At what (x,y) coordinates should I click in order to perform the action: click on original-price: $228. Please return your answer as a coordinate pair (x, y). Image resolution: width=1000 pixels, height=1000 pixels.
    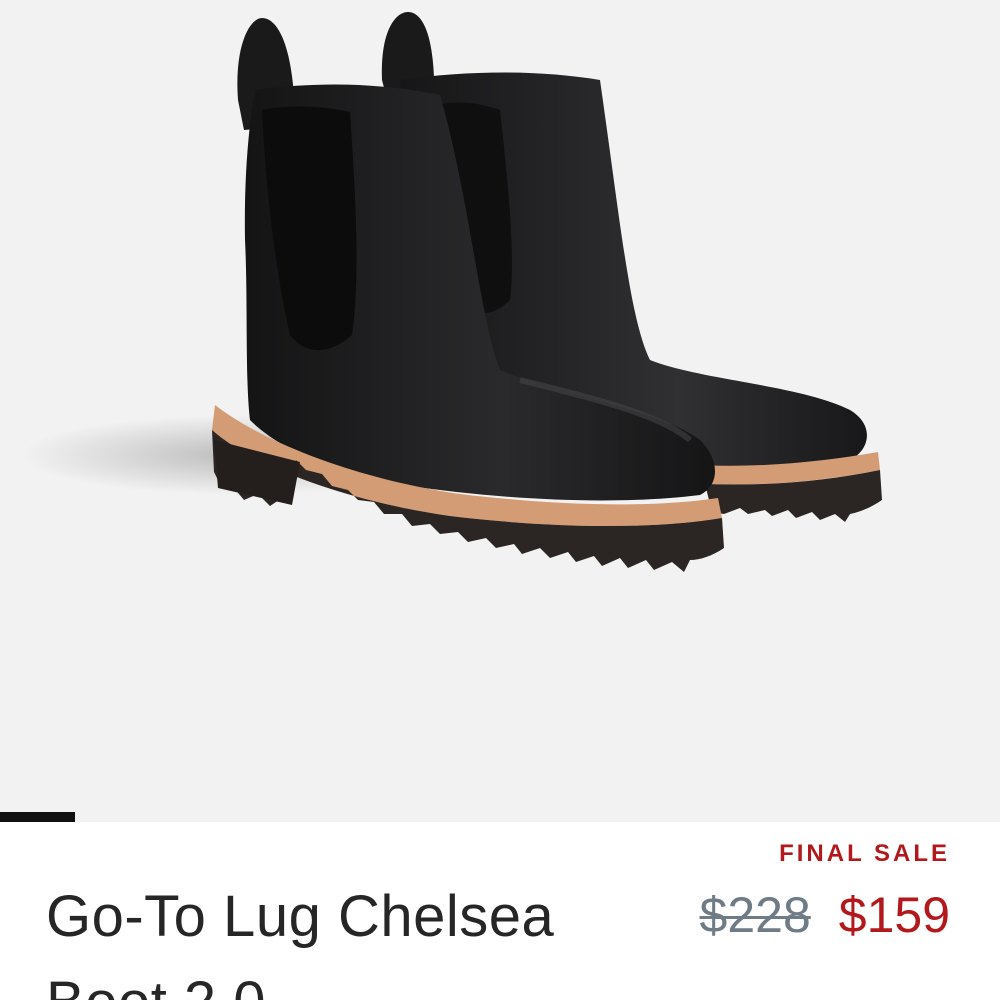
    Looking at the image, I should click on (755, 915).